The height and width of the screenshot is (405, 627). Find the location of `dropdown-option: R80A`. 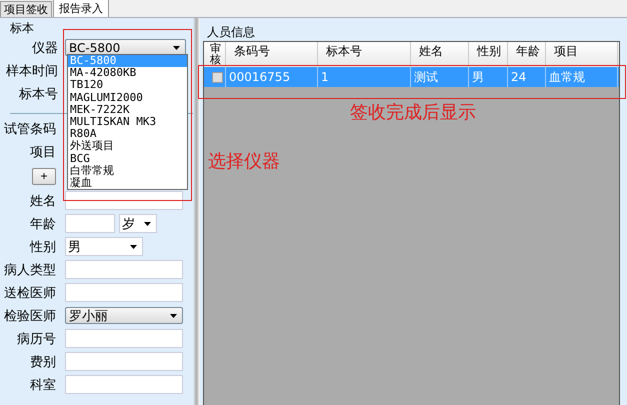

dropdown-option: R80A is located at coordinates (127, 134).